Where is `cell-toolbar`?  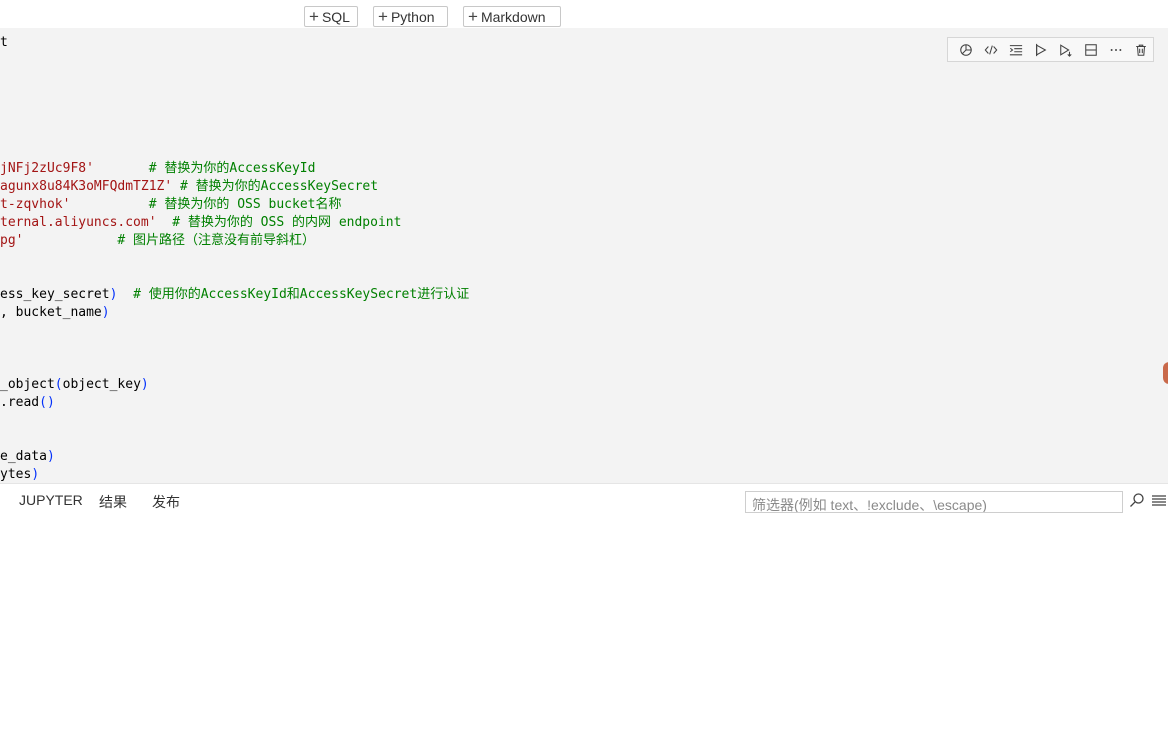 cell-toolbar is located at coordinates (1050, 49).